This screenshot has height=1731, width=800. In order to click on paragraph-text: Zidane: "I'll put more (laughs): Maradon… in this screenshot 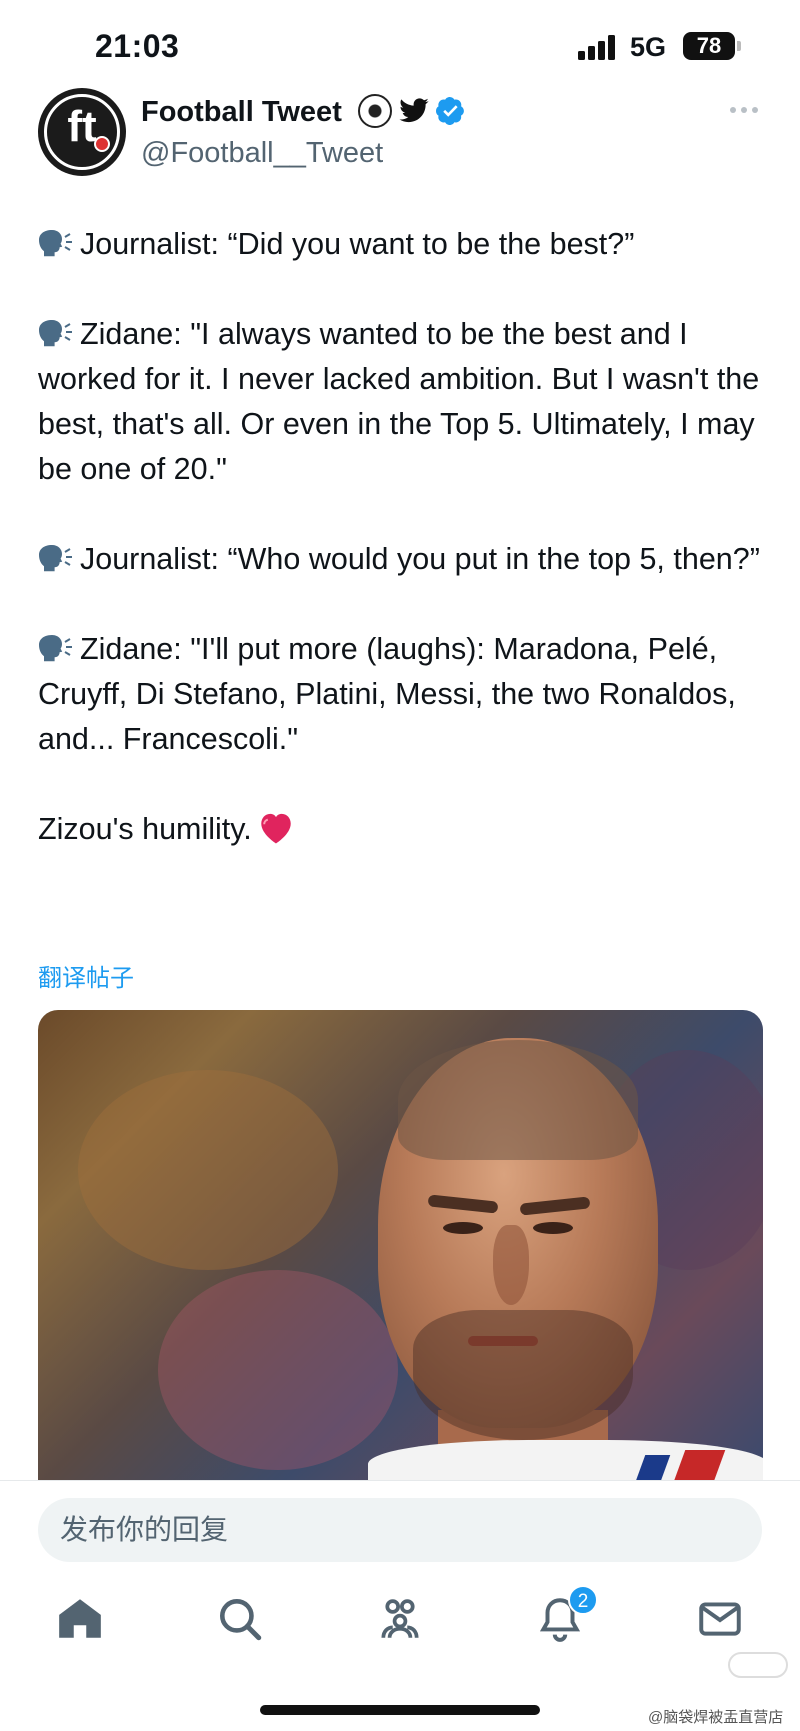, I will do `click(387, 694)`.